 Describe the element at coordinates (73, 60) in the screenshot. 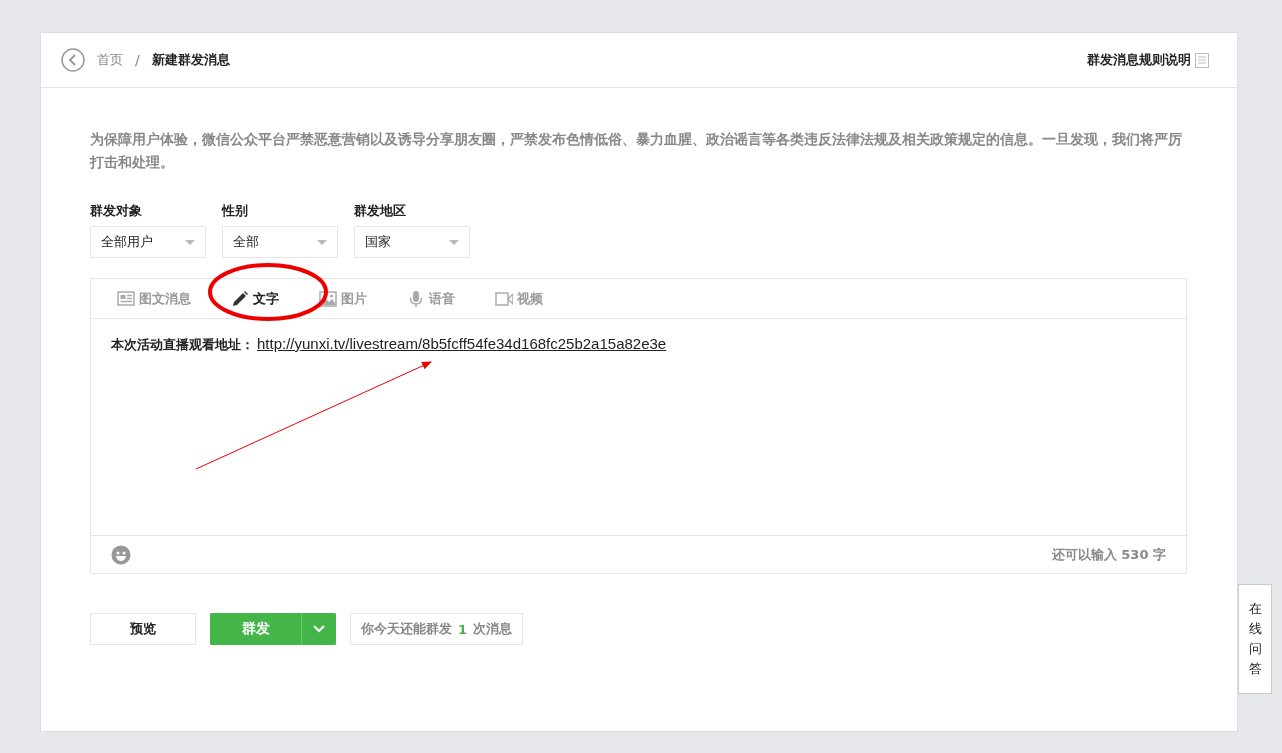

I see `back-button` at that location.